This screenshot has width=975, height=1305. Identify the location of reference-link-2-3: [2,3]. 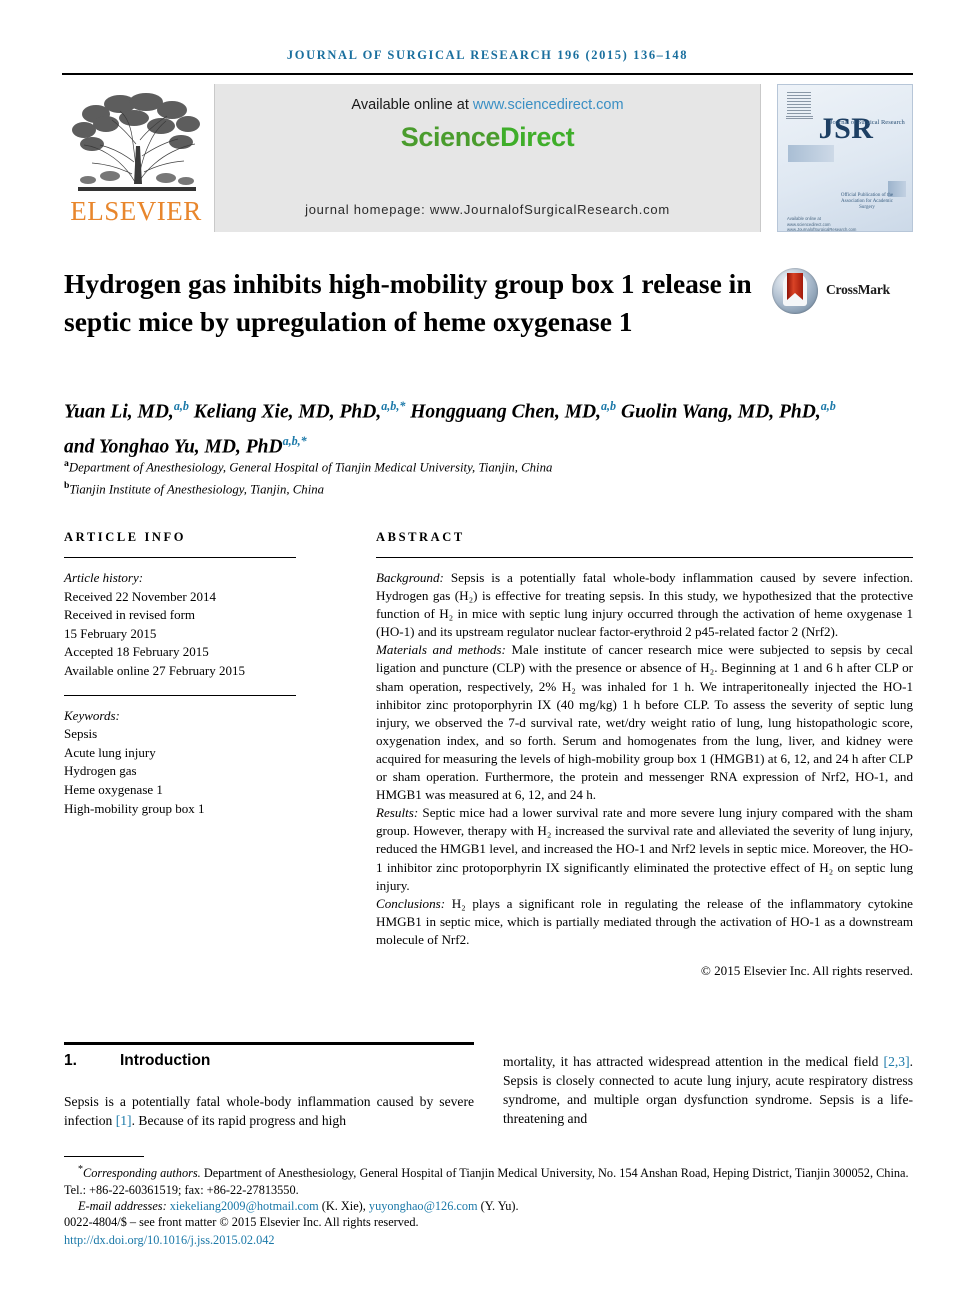
(897, 1061).